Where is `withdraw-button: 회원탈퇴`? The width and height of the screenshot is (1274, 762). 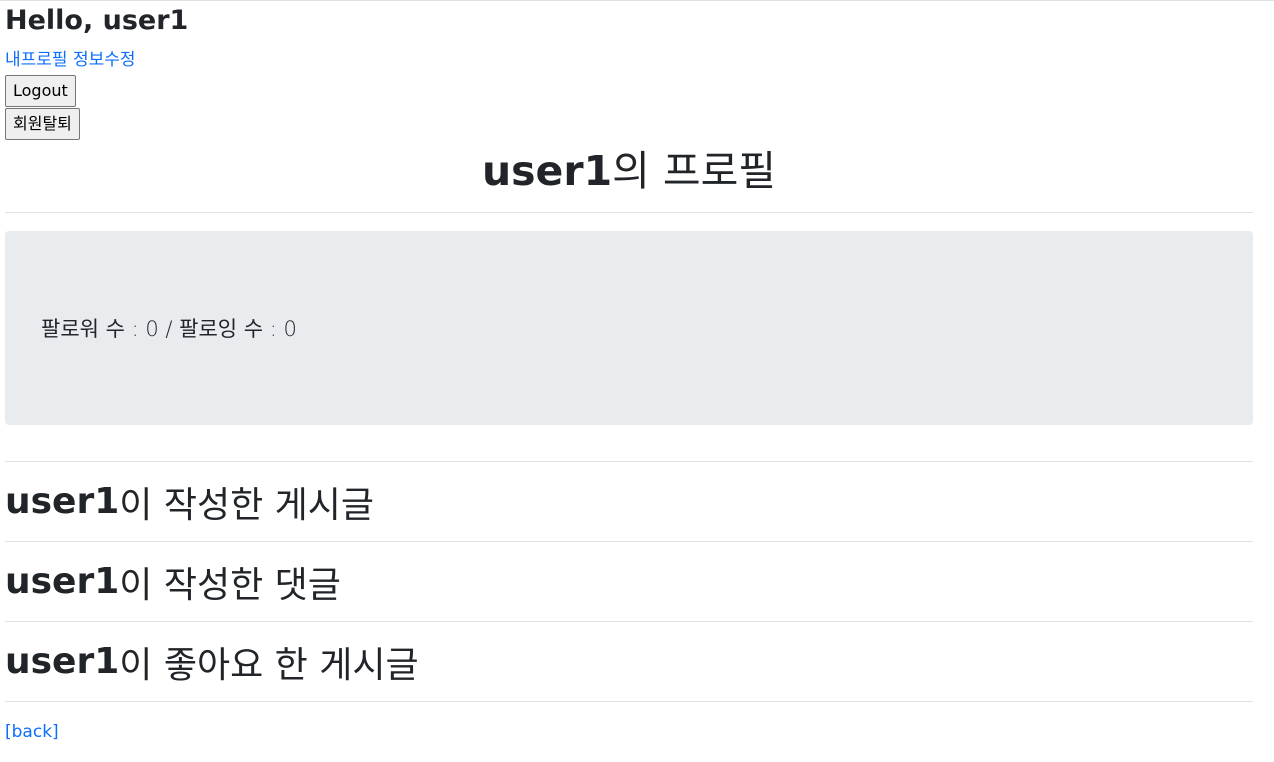
withdraw-button: 회원탈퇴 is located at coordinates (42, 124).